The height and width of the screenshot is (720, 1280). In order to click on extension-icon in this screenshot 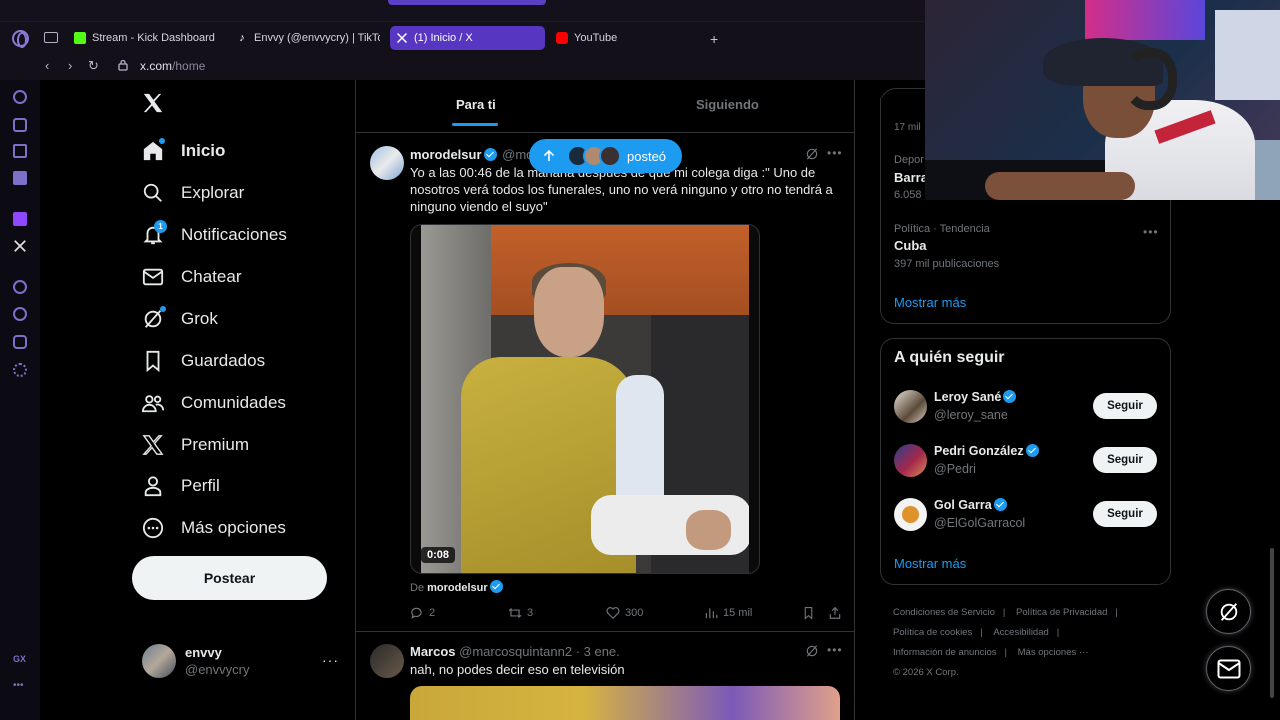, I will do `click(20, 151)`.